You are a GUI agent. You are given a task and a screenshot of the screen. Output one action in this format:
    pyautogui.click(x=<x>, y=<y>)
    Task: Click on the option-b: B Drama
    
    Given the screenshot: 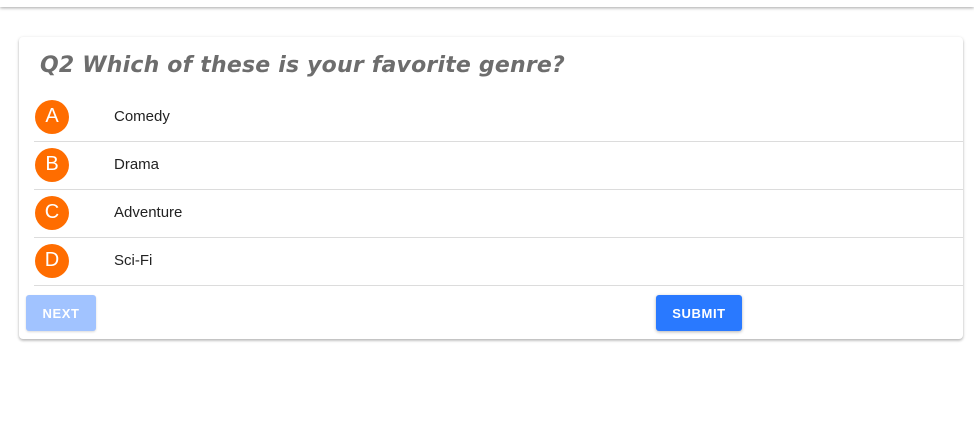 What is the action you would take?
    pyautogui.click(x=498, y=166)
    